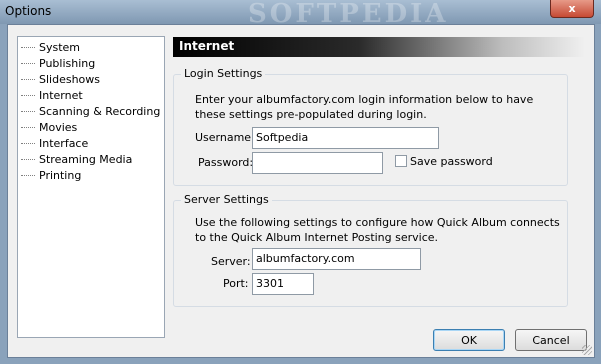  What do you see at coordinates (379, 47) in the screenshot?
I see `section-header: Internet` at bounding box center [379, 47].